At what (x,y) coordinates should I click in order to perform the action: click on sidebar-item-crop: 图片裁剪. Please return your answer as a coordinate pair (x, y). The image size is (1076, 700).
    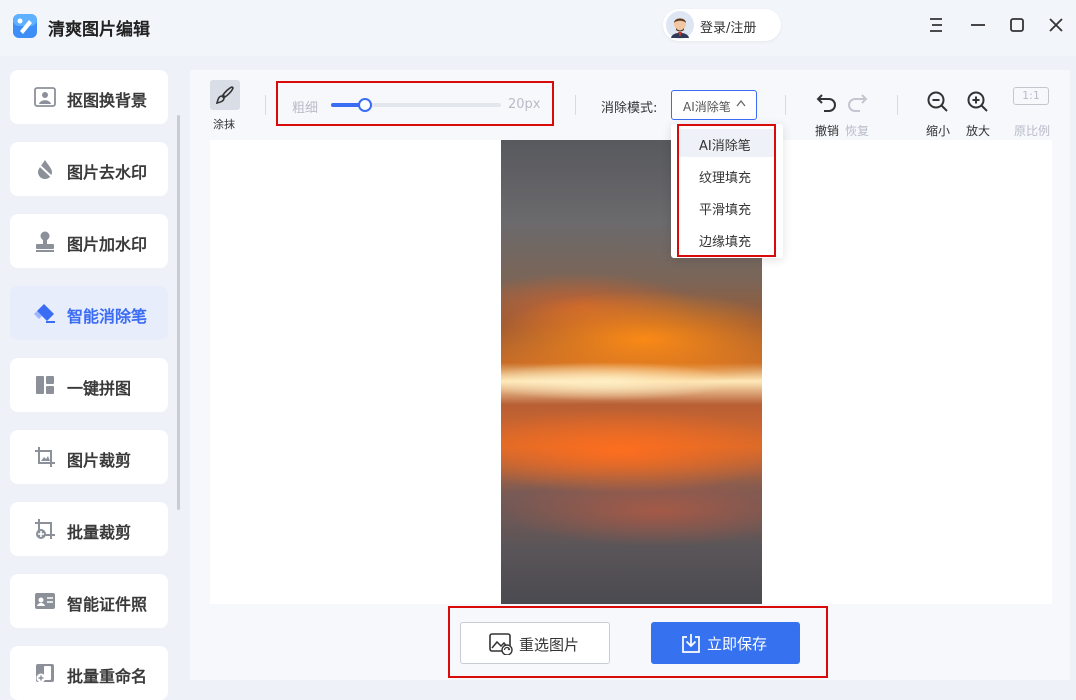
    Looking at the image, I should click on (89, 457).